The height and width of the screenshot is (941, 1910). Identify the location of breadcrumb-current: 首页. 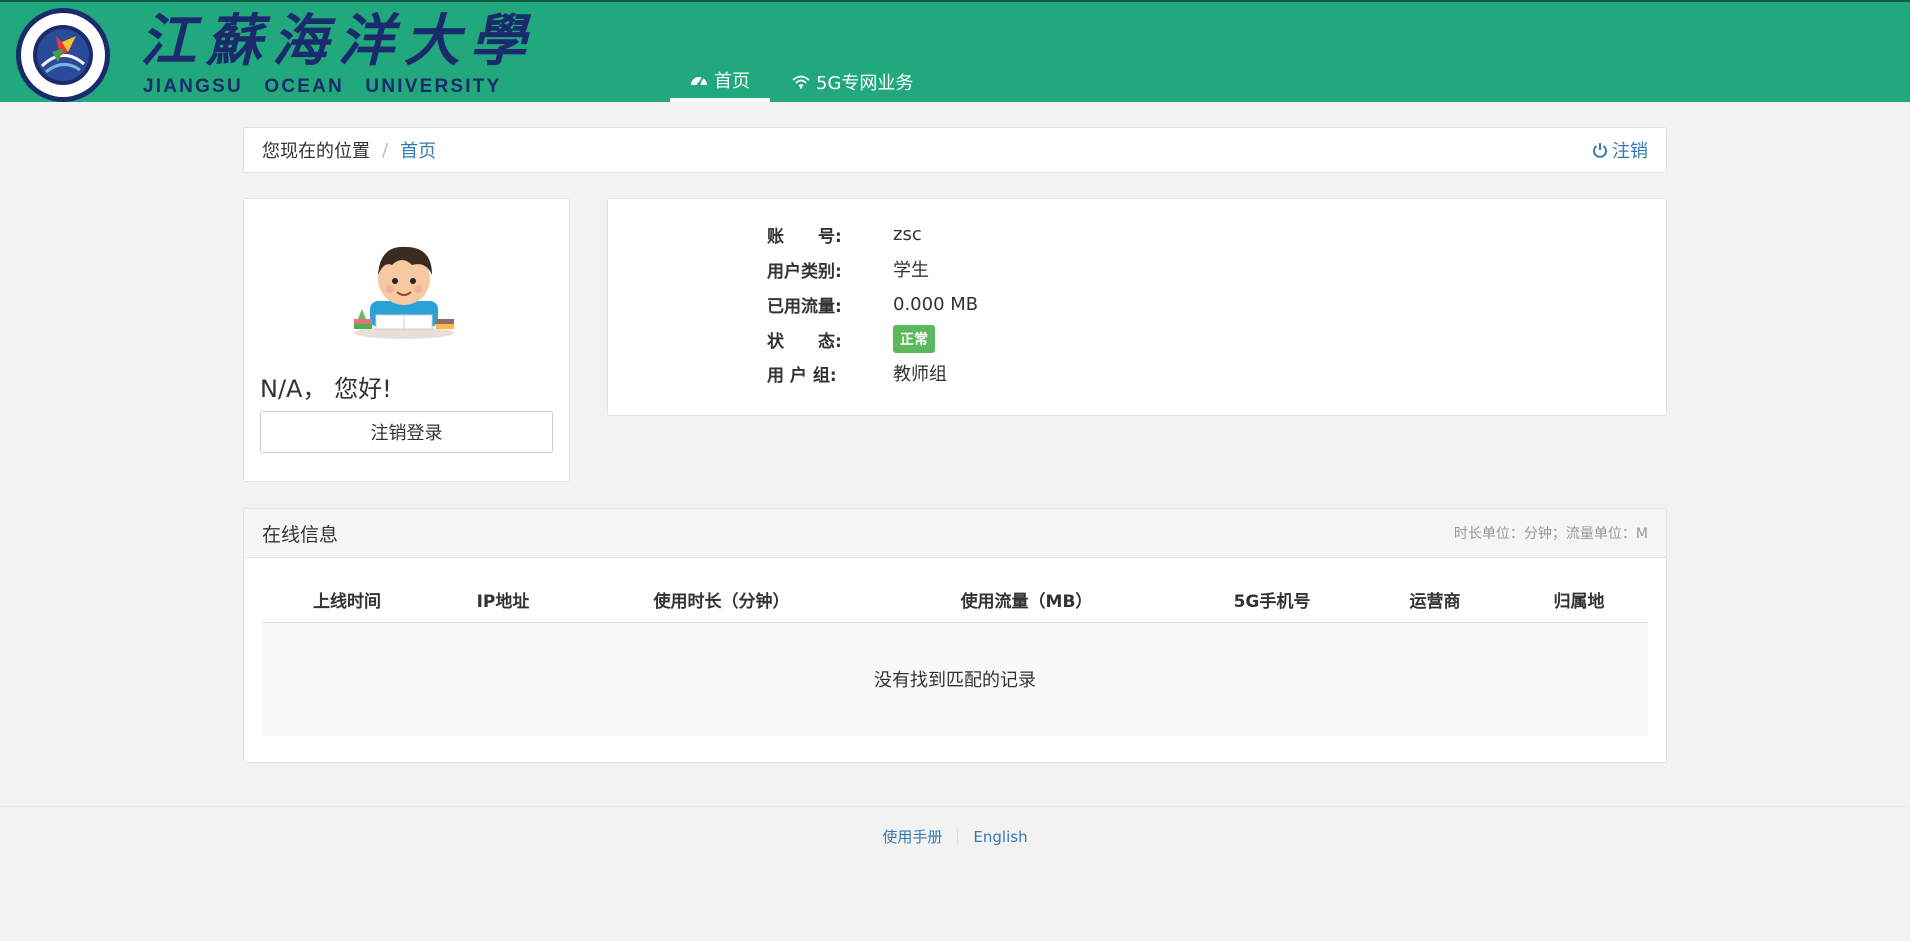
(418, 150).